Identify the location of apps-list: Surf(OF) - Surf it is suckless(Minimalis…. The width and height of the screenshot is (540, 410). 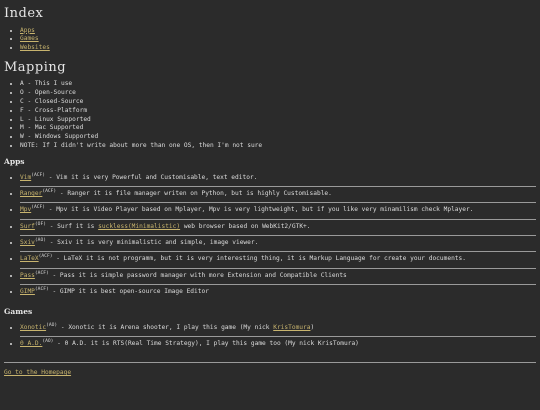
(270, 227).